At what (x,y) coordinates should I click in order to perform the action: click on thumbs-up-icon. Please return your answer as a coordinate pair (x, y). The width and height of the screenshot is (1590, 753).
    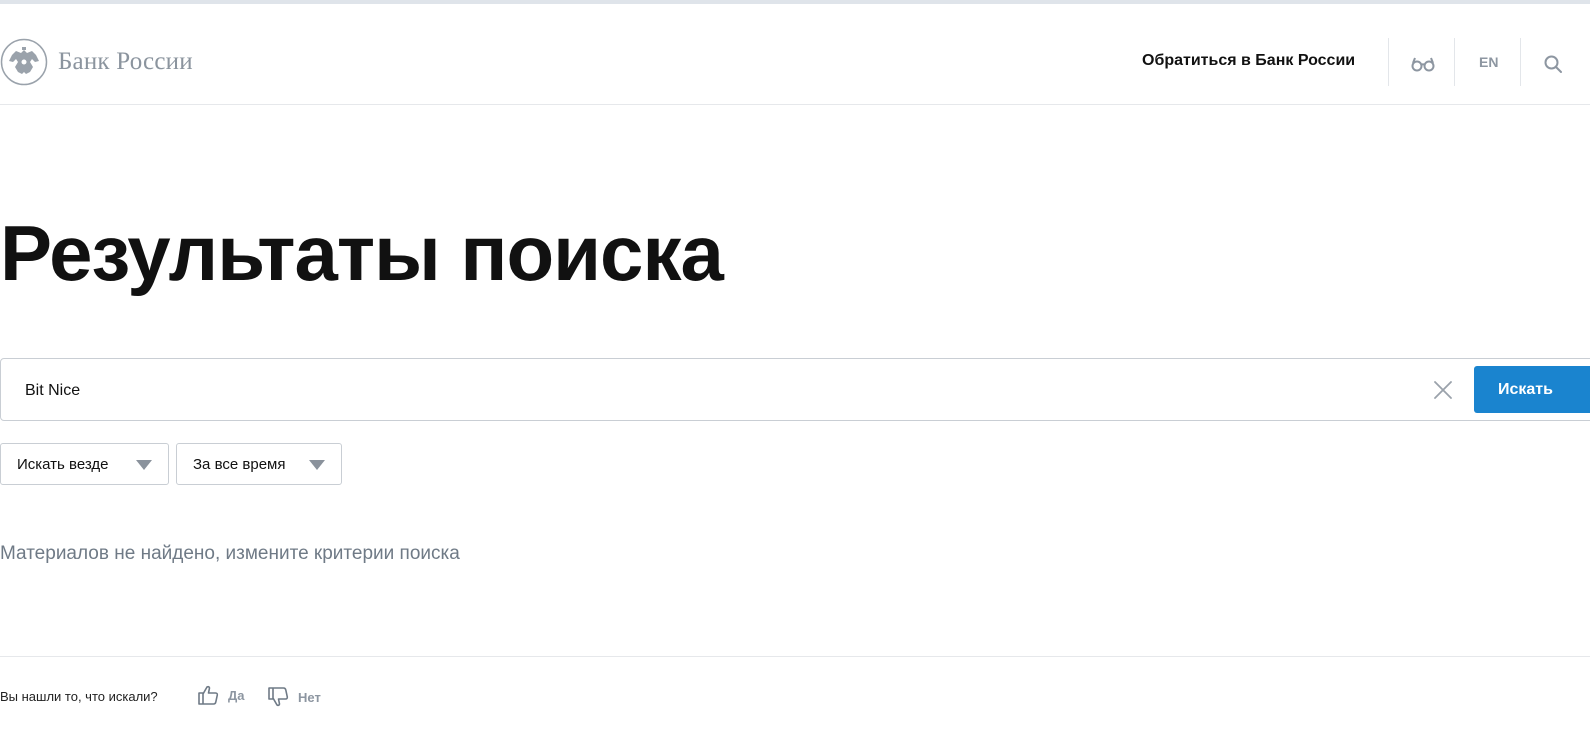
    Looking at the image, I should click on (208, 695).